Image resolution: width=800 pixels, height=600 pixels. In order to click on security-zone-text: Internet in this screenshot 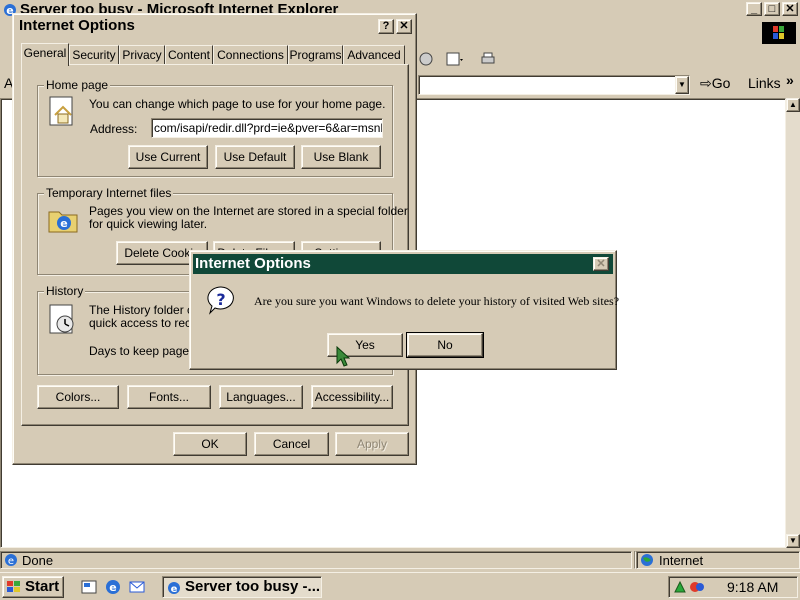, I will do `click(681, 560)`.